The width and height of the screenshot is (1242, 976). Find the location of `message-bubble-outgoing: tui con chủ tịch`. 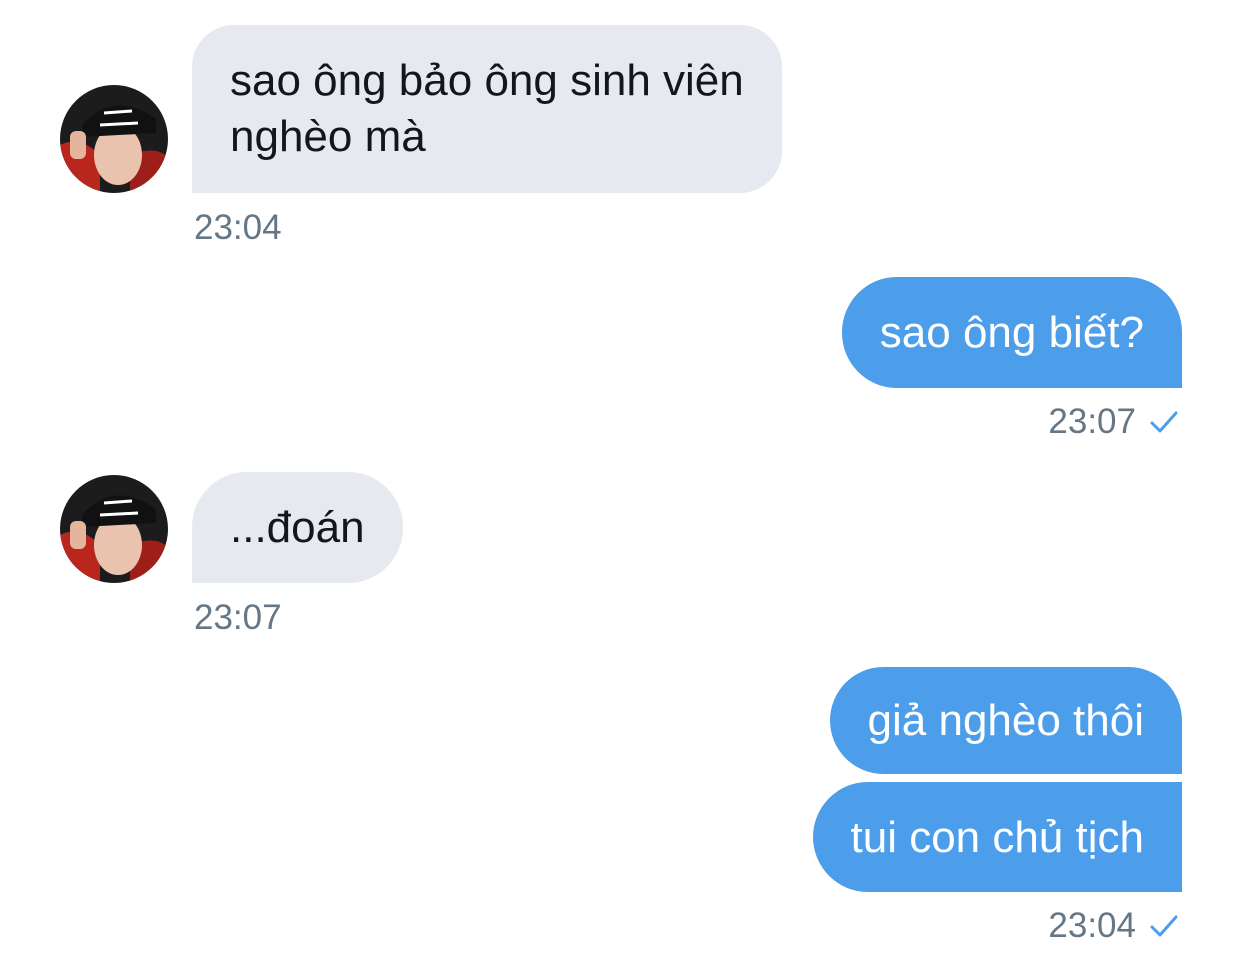

message-bubble-outgoing: tui con chủ tịch is located at coordinates (997, 837).